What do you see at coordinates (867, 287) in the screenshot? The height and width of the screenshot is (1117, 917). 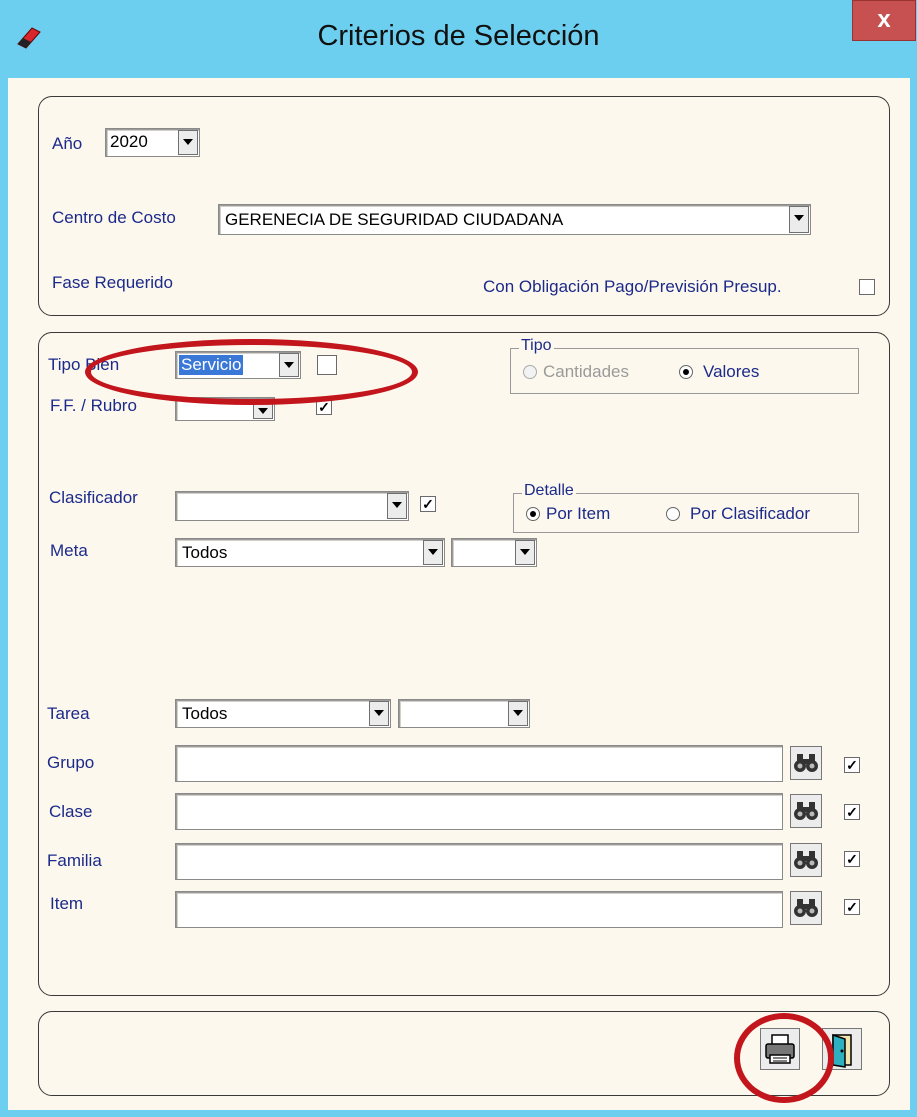 I see `obligacion-checkbox` at bounding box center [867, 287].